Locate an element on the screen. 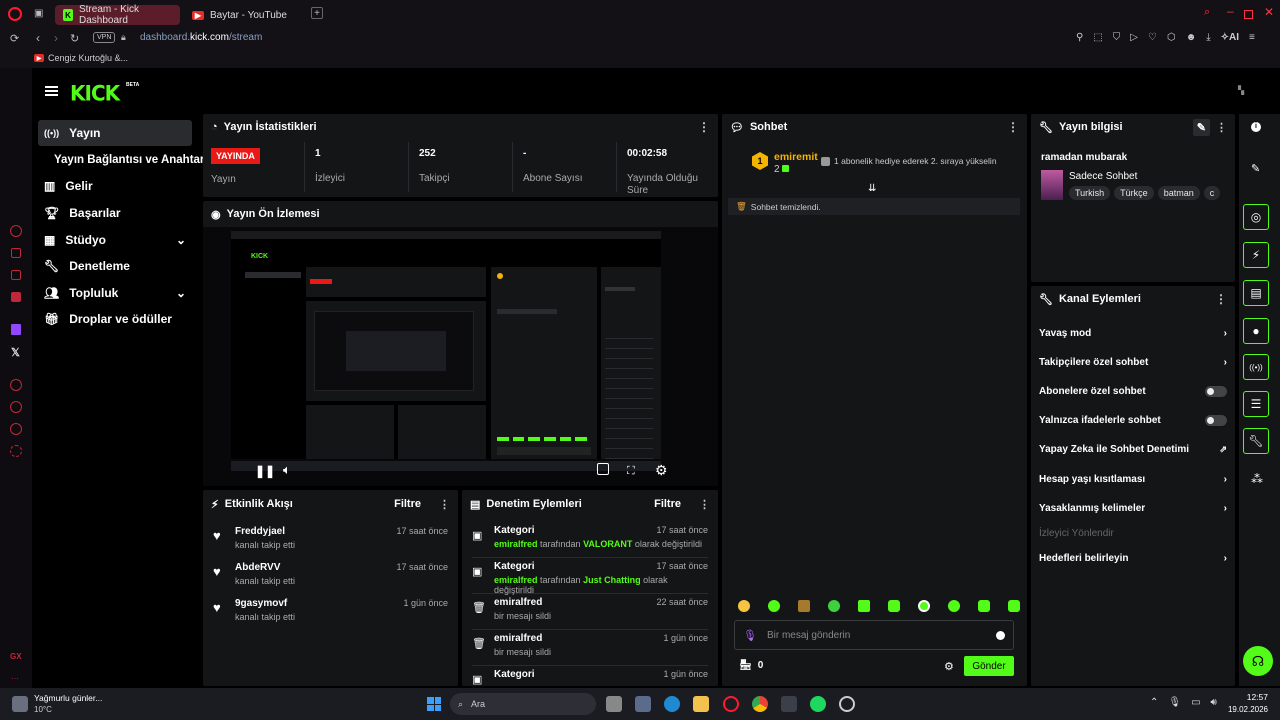 This screenshot has width=1280, height=720. sidebar-more-icon: ··· is located at coordinates (15, 678).